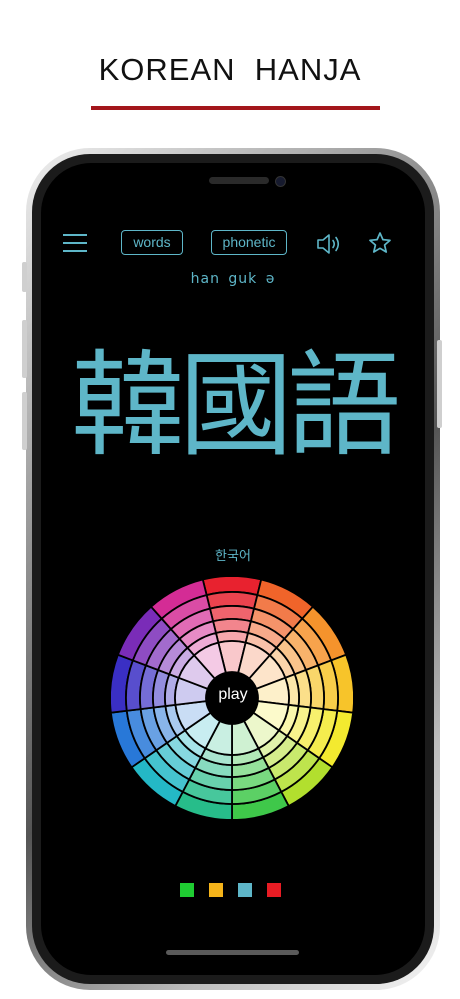 Image resolution: width=460 pixels, height=999 pixels. I want to click on page-title: KOREAN HANJA, so click(230, 69).